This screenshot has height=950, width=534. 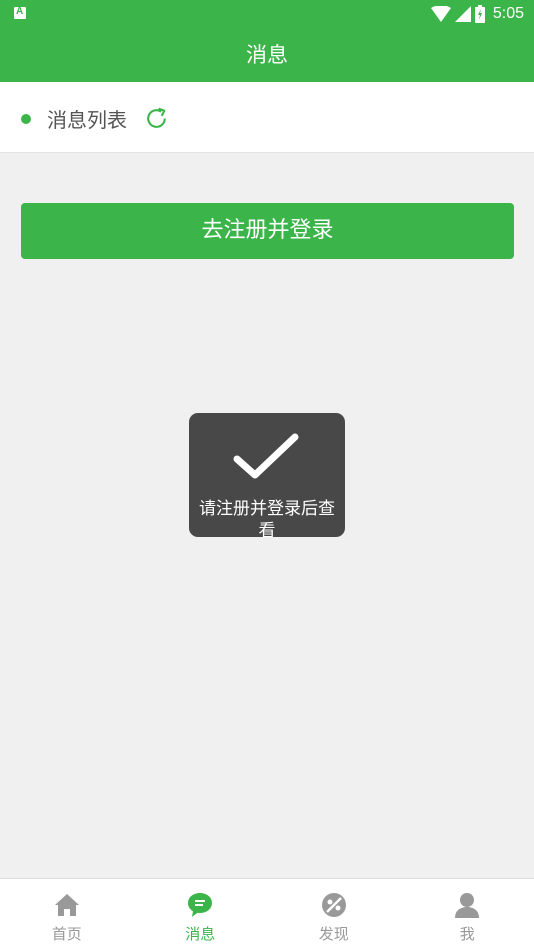 What do you see at coordinates (267, 518) in the screenshot?
I see `toast-message: 请注册并登录后查看` at bounding box center [267, 518].